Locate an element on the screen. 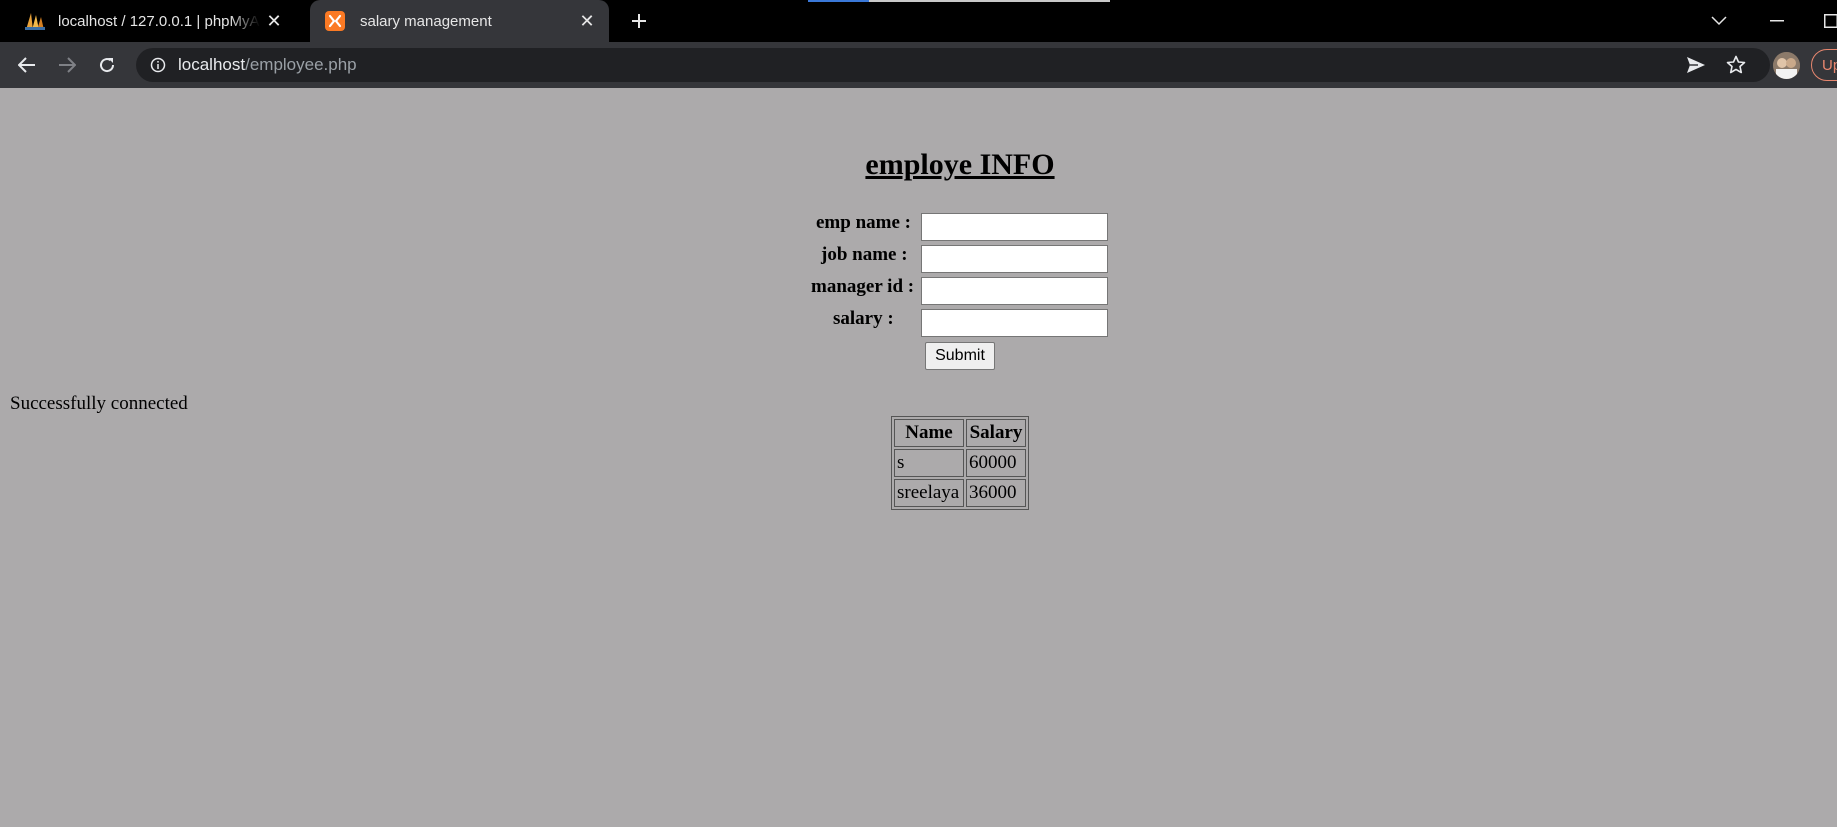 This screenshot has width=1837, height=827. xampp-icon is located at coordinates (335, 21).